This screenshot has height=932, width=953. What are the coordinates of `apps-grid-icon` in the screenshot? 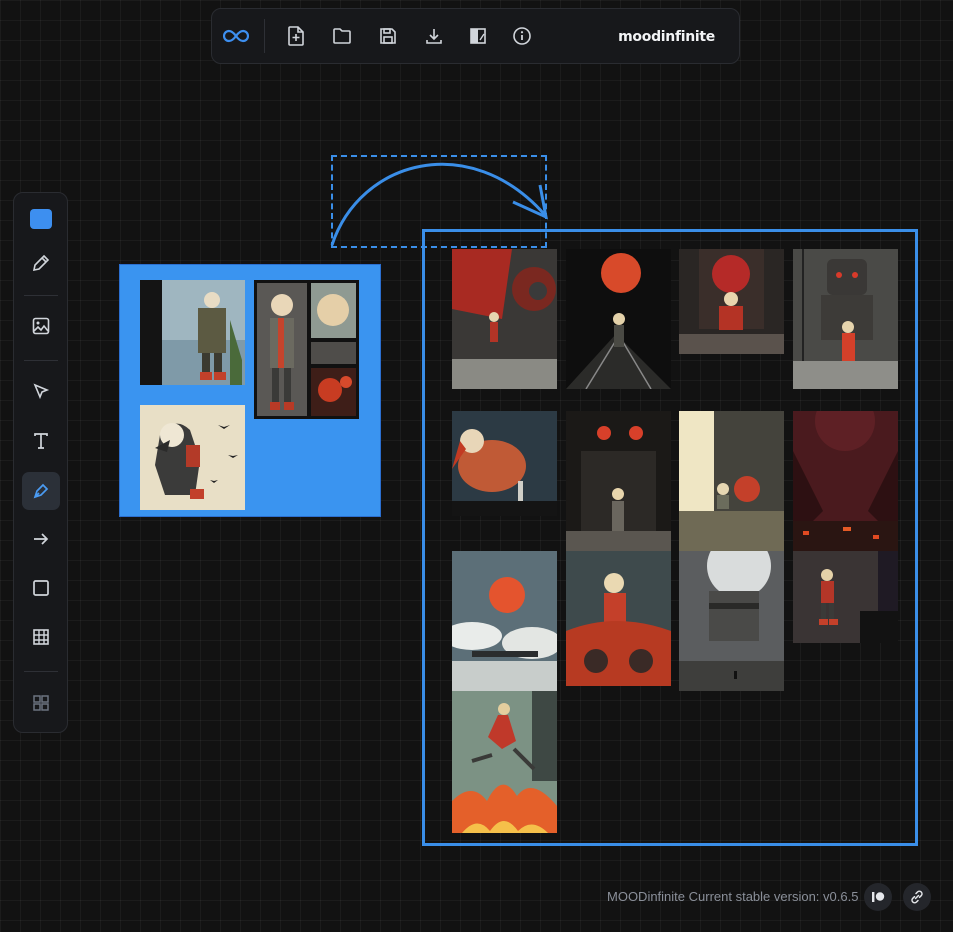 It's located at (41, 703).